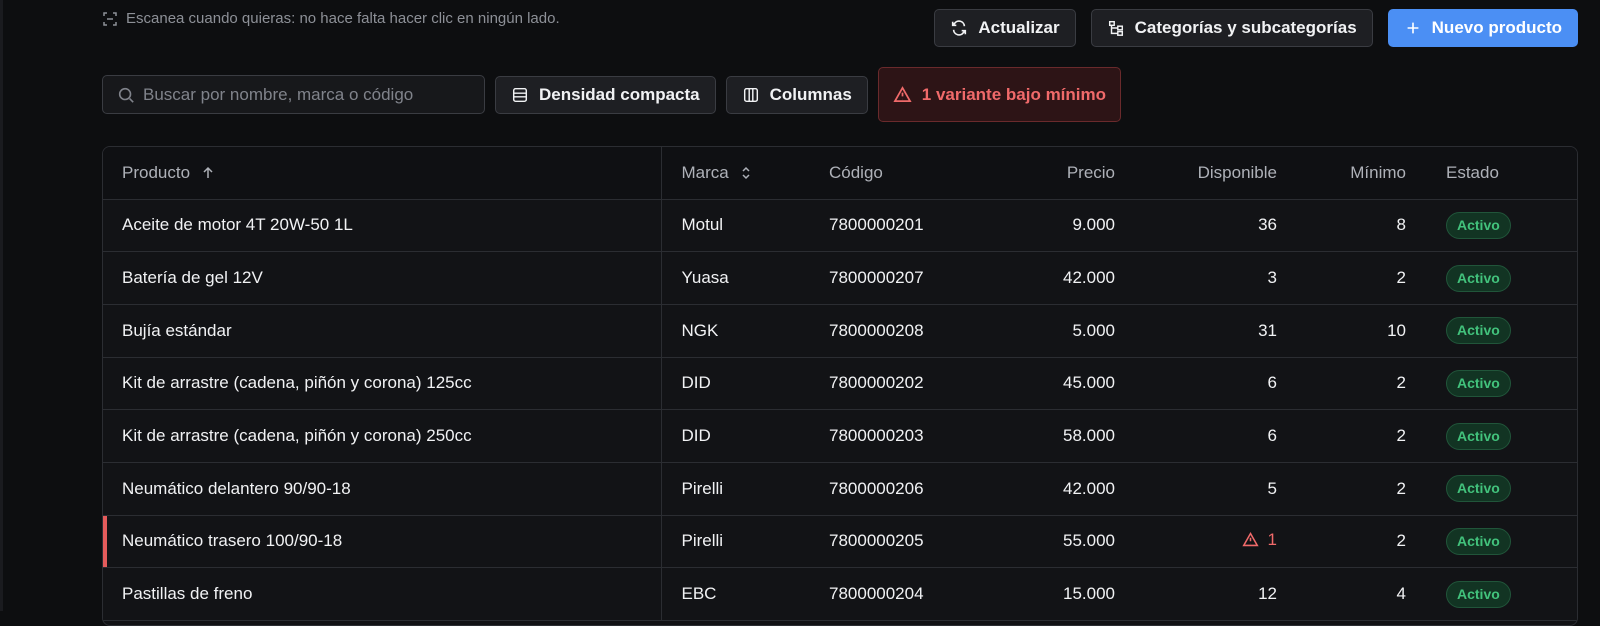 The width and height of the screenshot is (1600, 626). I want to click on product-brand: EBC, so click(735, 594).